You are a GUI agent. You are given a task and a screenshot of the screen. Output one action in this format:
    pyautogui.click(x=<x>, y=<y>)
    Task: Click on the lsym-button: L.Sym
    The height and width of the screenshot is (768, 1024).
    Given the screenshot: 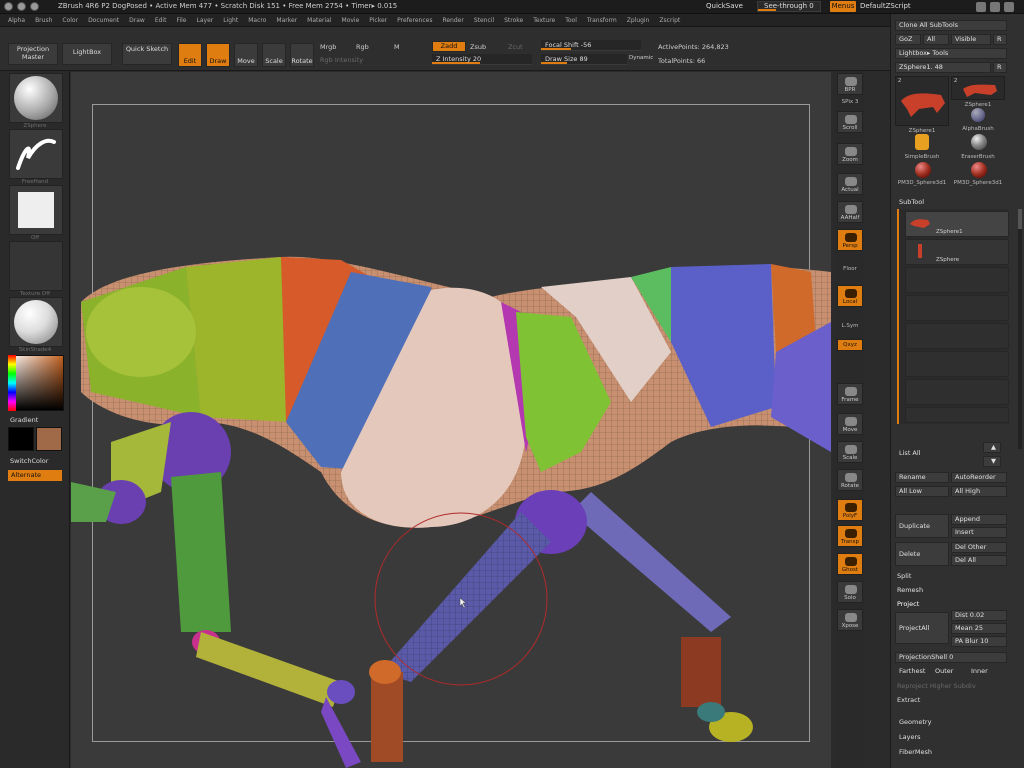 What is the action you would take?
    pyautogui.click(x=850, y=326)
    